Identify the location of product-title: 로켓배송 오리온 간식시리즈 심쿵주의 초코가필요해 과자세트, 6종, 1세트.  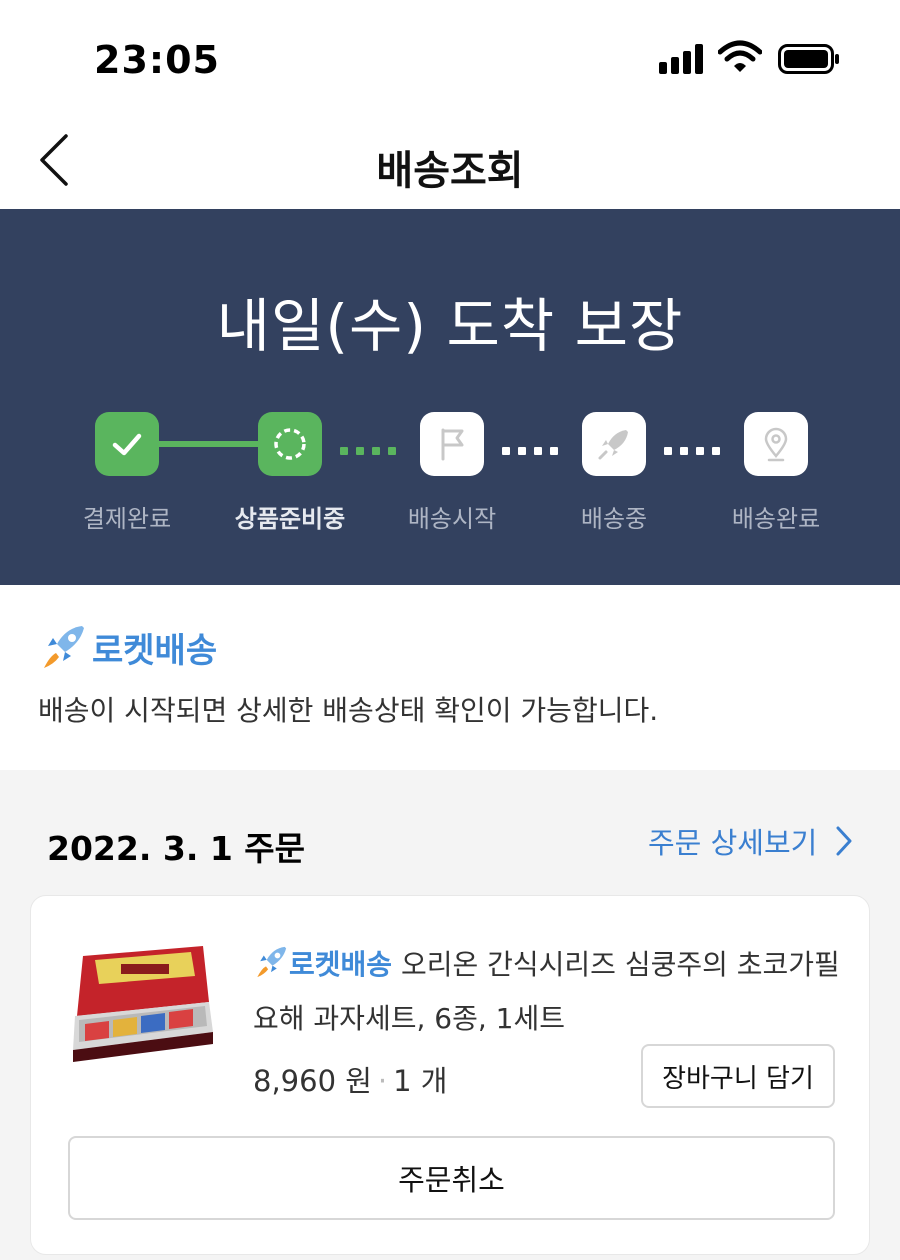
(548, 992).